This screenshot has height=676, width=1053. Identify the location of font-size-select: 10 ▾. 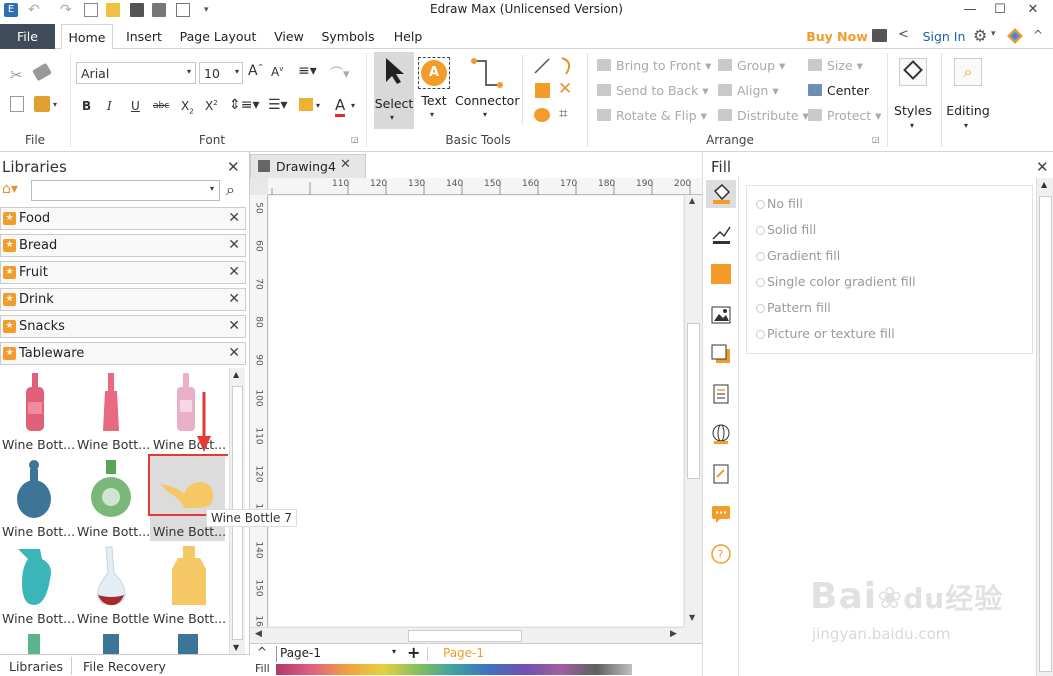
(221, 73).